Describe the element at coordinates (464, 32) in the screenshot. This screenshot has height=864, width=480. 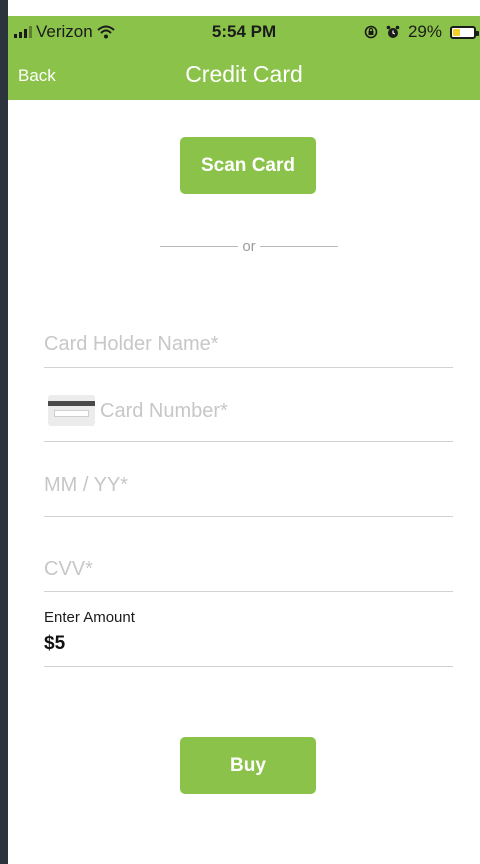
I see `battery-icon` at that location.